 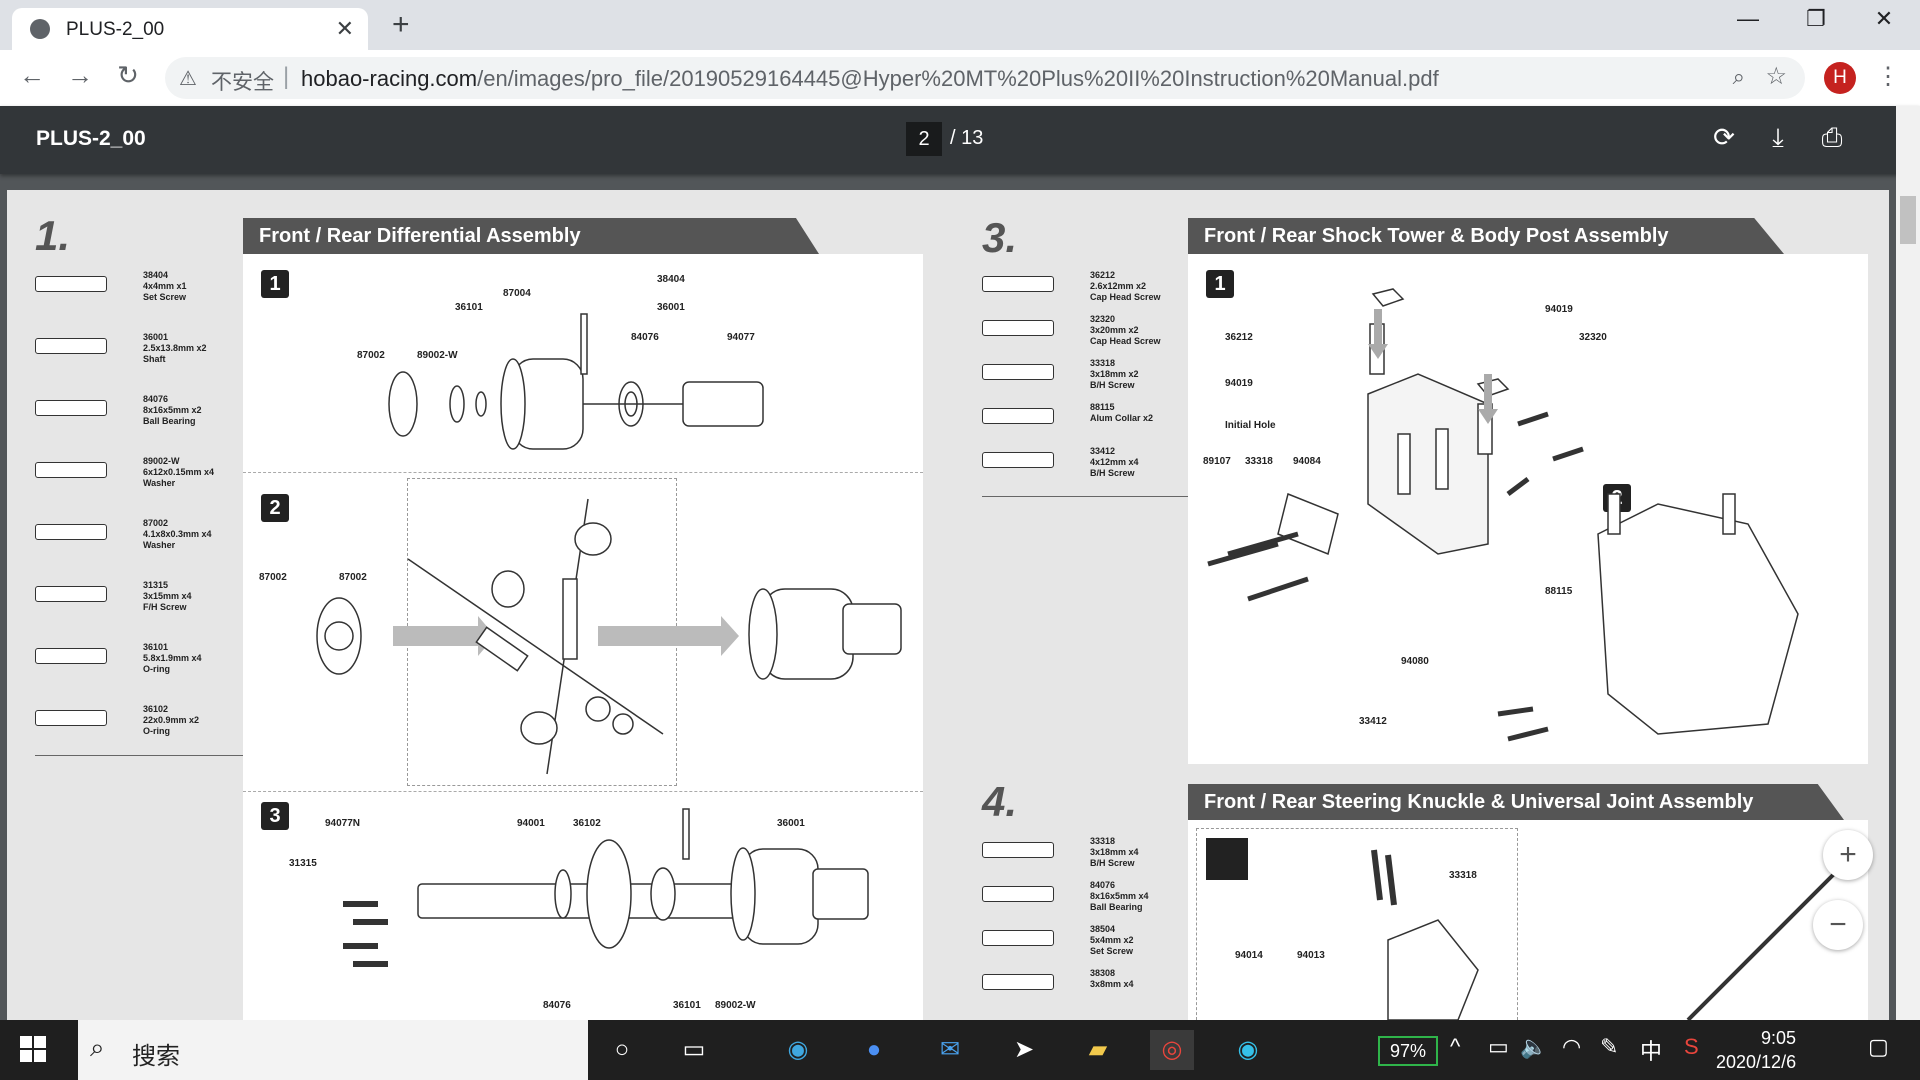 I want to click on chevron-up-icon: ^, so click(x=1455, y=1047).